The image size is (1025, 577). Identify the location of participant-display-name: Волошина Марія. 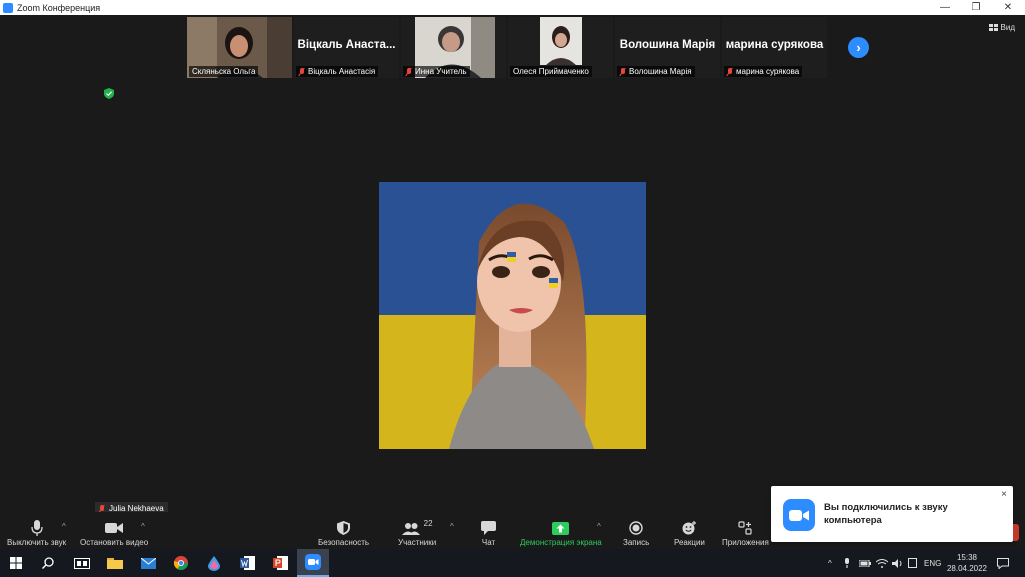
(667, 45).